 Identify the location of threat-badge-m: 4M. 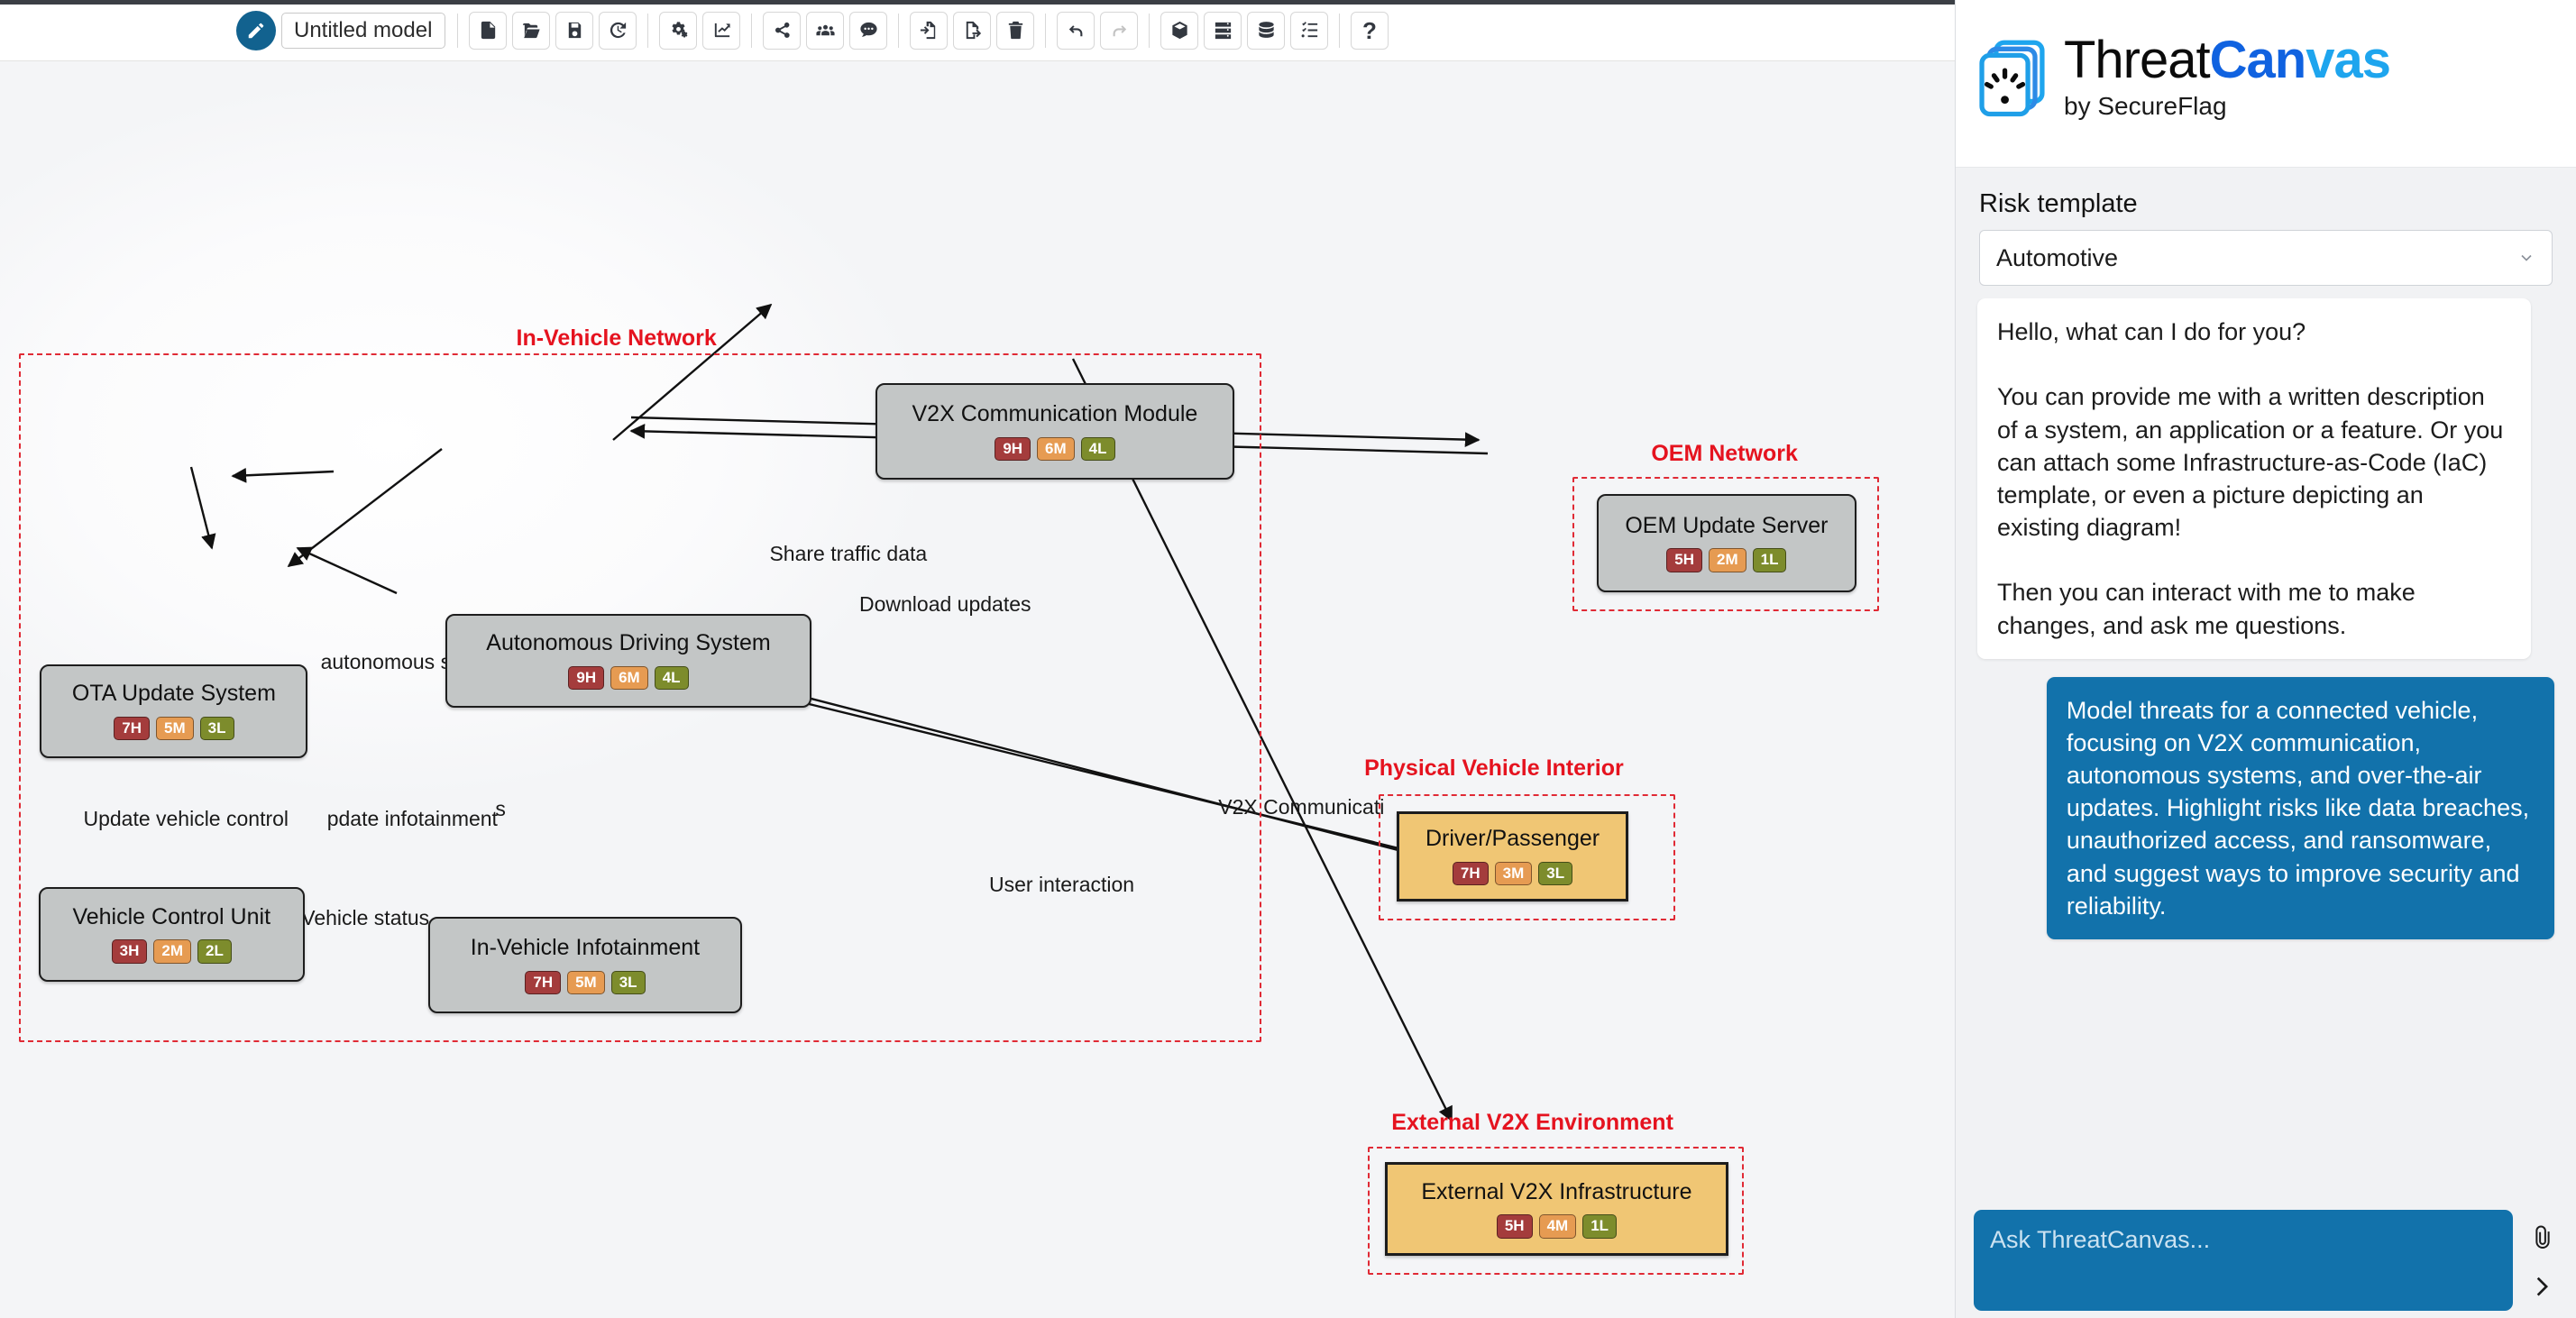
(1557, 1227).